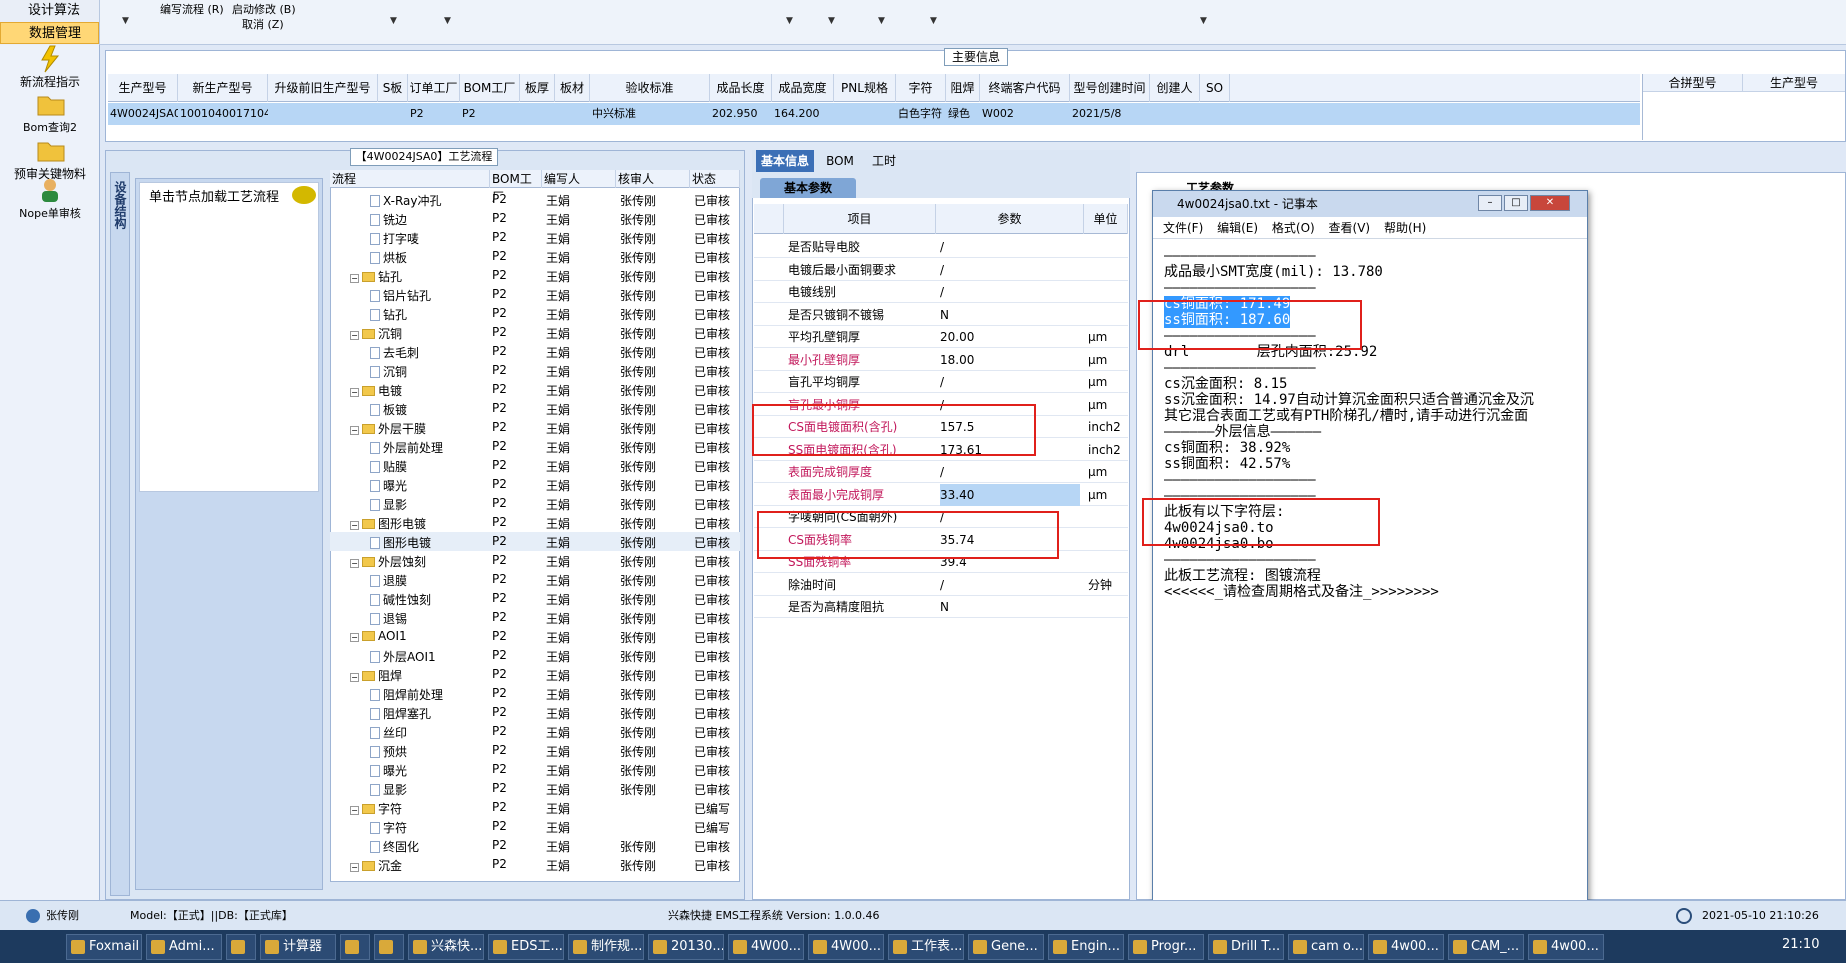 The image size is (1846, 963). Describe the element at coordinates (388, 523) in the screenshot. I see `tree-node: − 图形电镀` at that location.